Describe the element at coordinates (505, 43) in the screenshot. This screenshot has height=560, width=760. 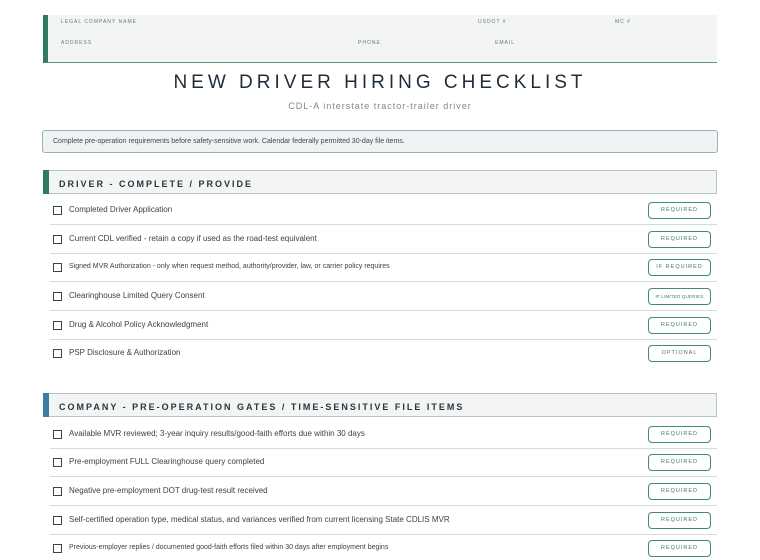
I see `email-label: EMAIL` at that location.